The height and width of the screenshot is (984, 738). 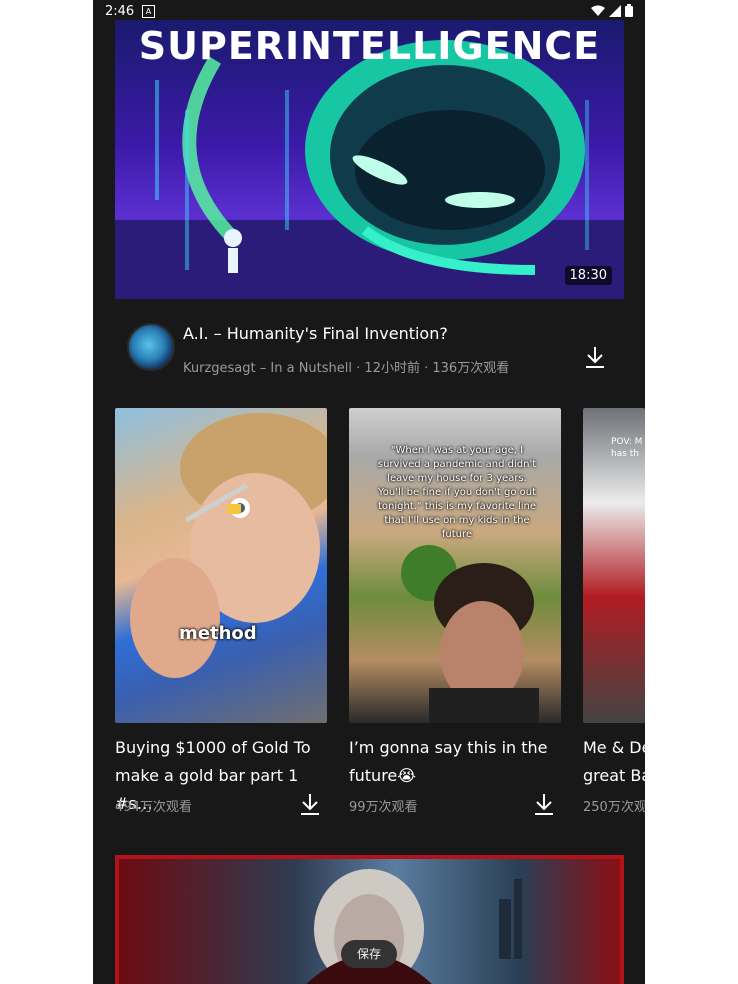 I want to click on battery-icon, so click(x=629, y=10).